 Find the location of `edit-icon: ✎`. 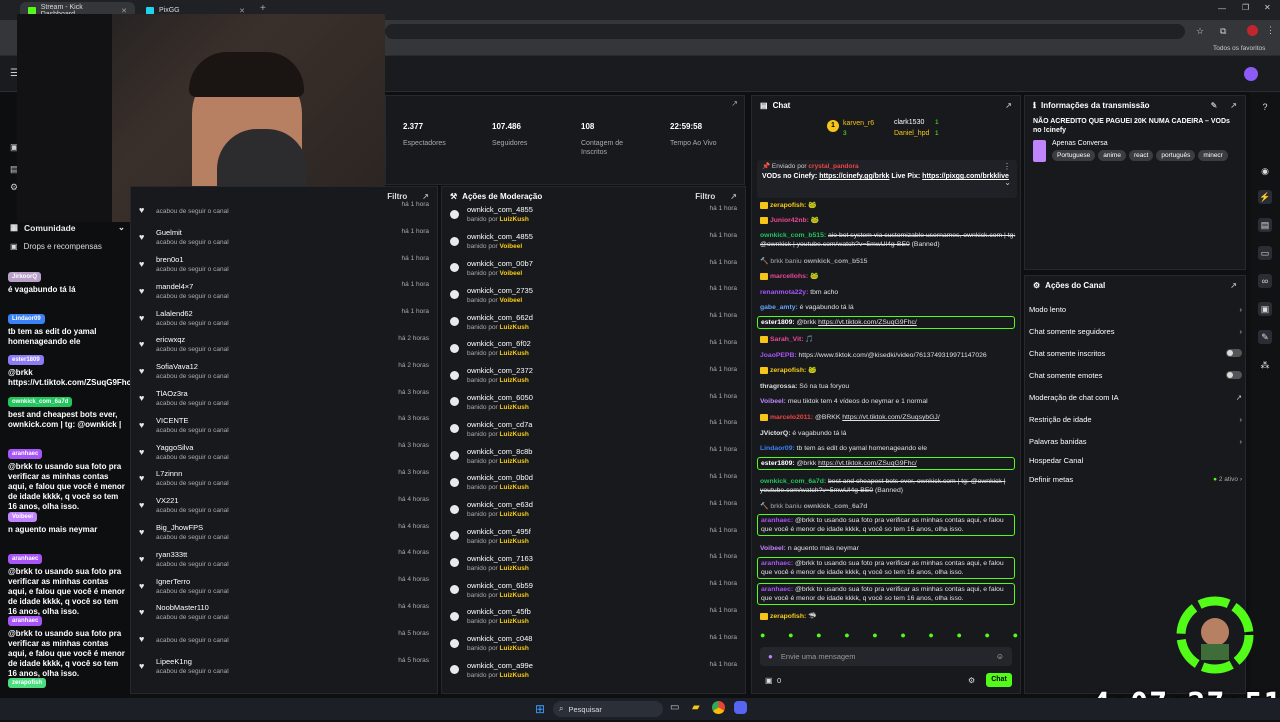

edit-icon: ✎ is located at coordinates (1214, 105).